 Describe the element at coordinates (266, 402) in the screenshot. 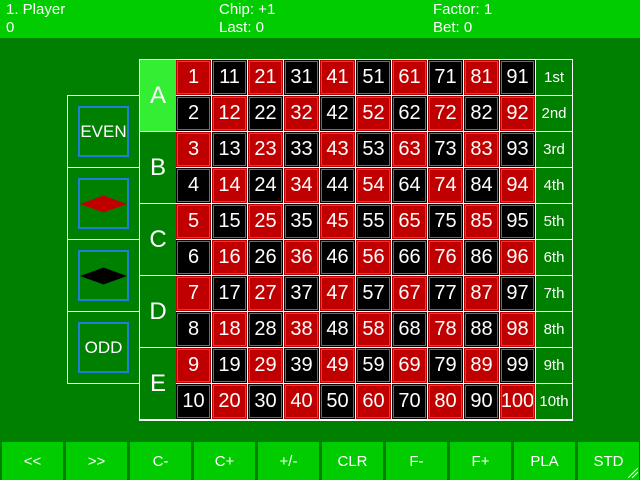

I see `number-cell-30: 30` at that location.